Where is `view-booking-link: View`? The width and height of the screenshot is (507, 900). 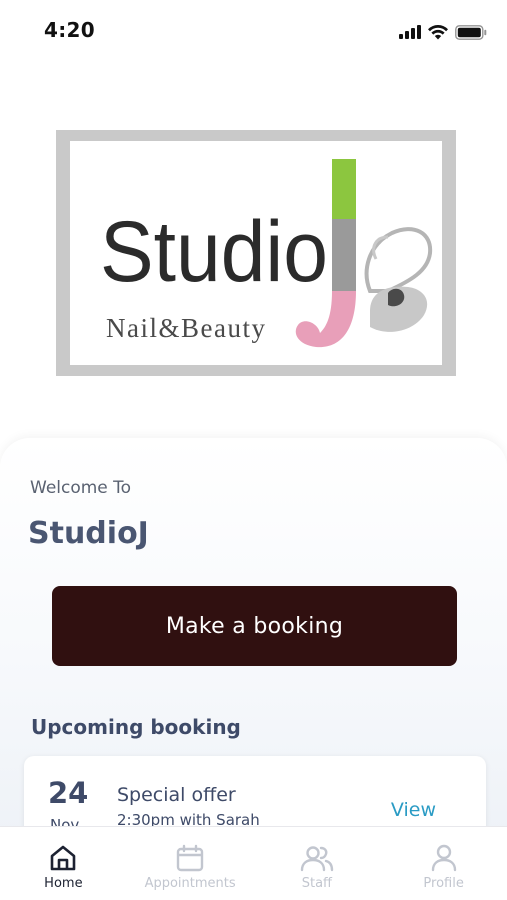 view-booking-link: View is located at coordinates (413, 810).